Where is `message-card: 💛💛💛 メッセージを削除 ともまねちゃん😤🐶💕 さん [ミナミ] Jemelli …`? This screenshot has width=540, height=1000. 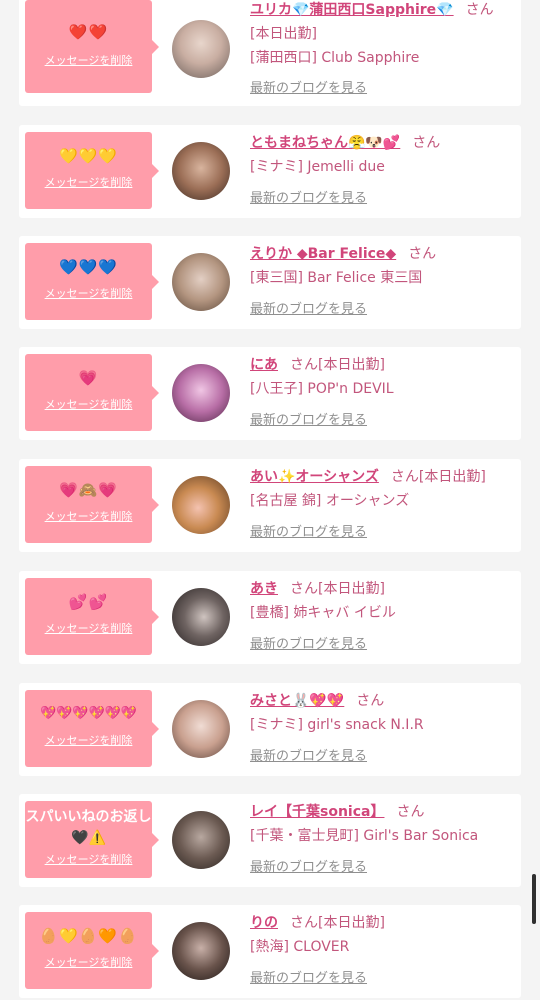 message-card: 💛💛💛 メッセージを削除 ともまねちゃん😤🐶💕 さん [ミナミ] Jemelli … is located at coordinates (270, 171).